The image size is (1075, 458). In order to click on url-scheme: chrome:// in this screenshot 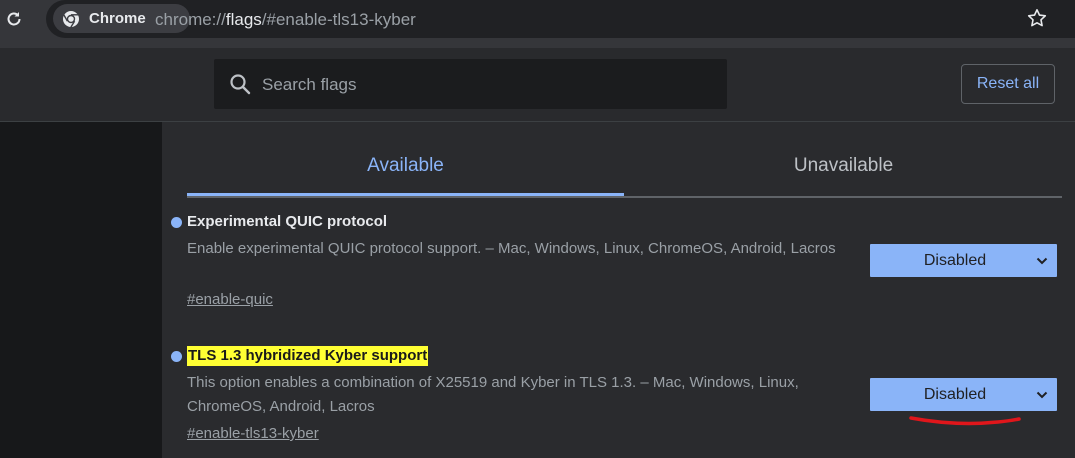, I will do `click(190, 19)`.